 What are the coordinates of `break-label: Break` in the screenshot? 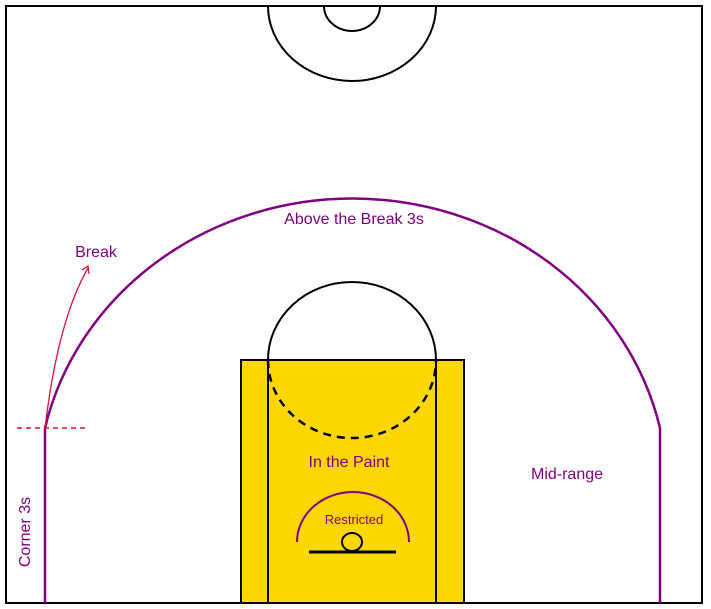 It's located at (96, 252).